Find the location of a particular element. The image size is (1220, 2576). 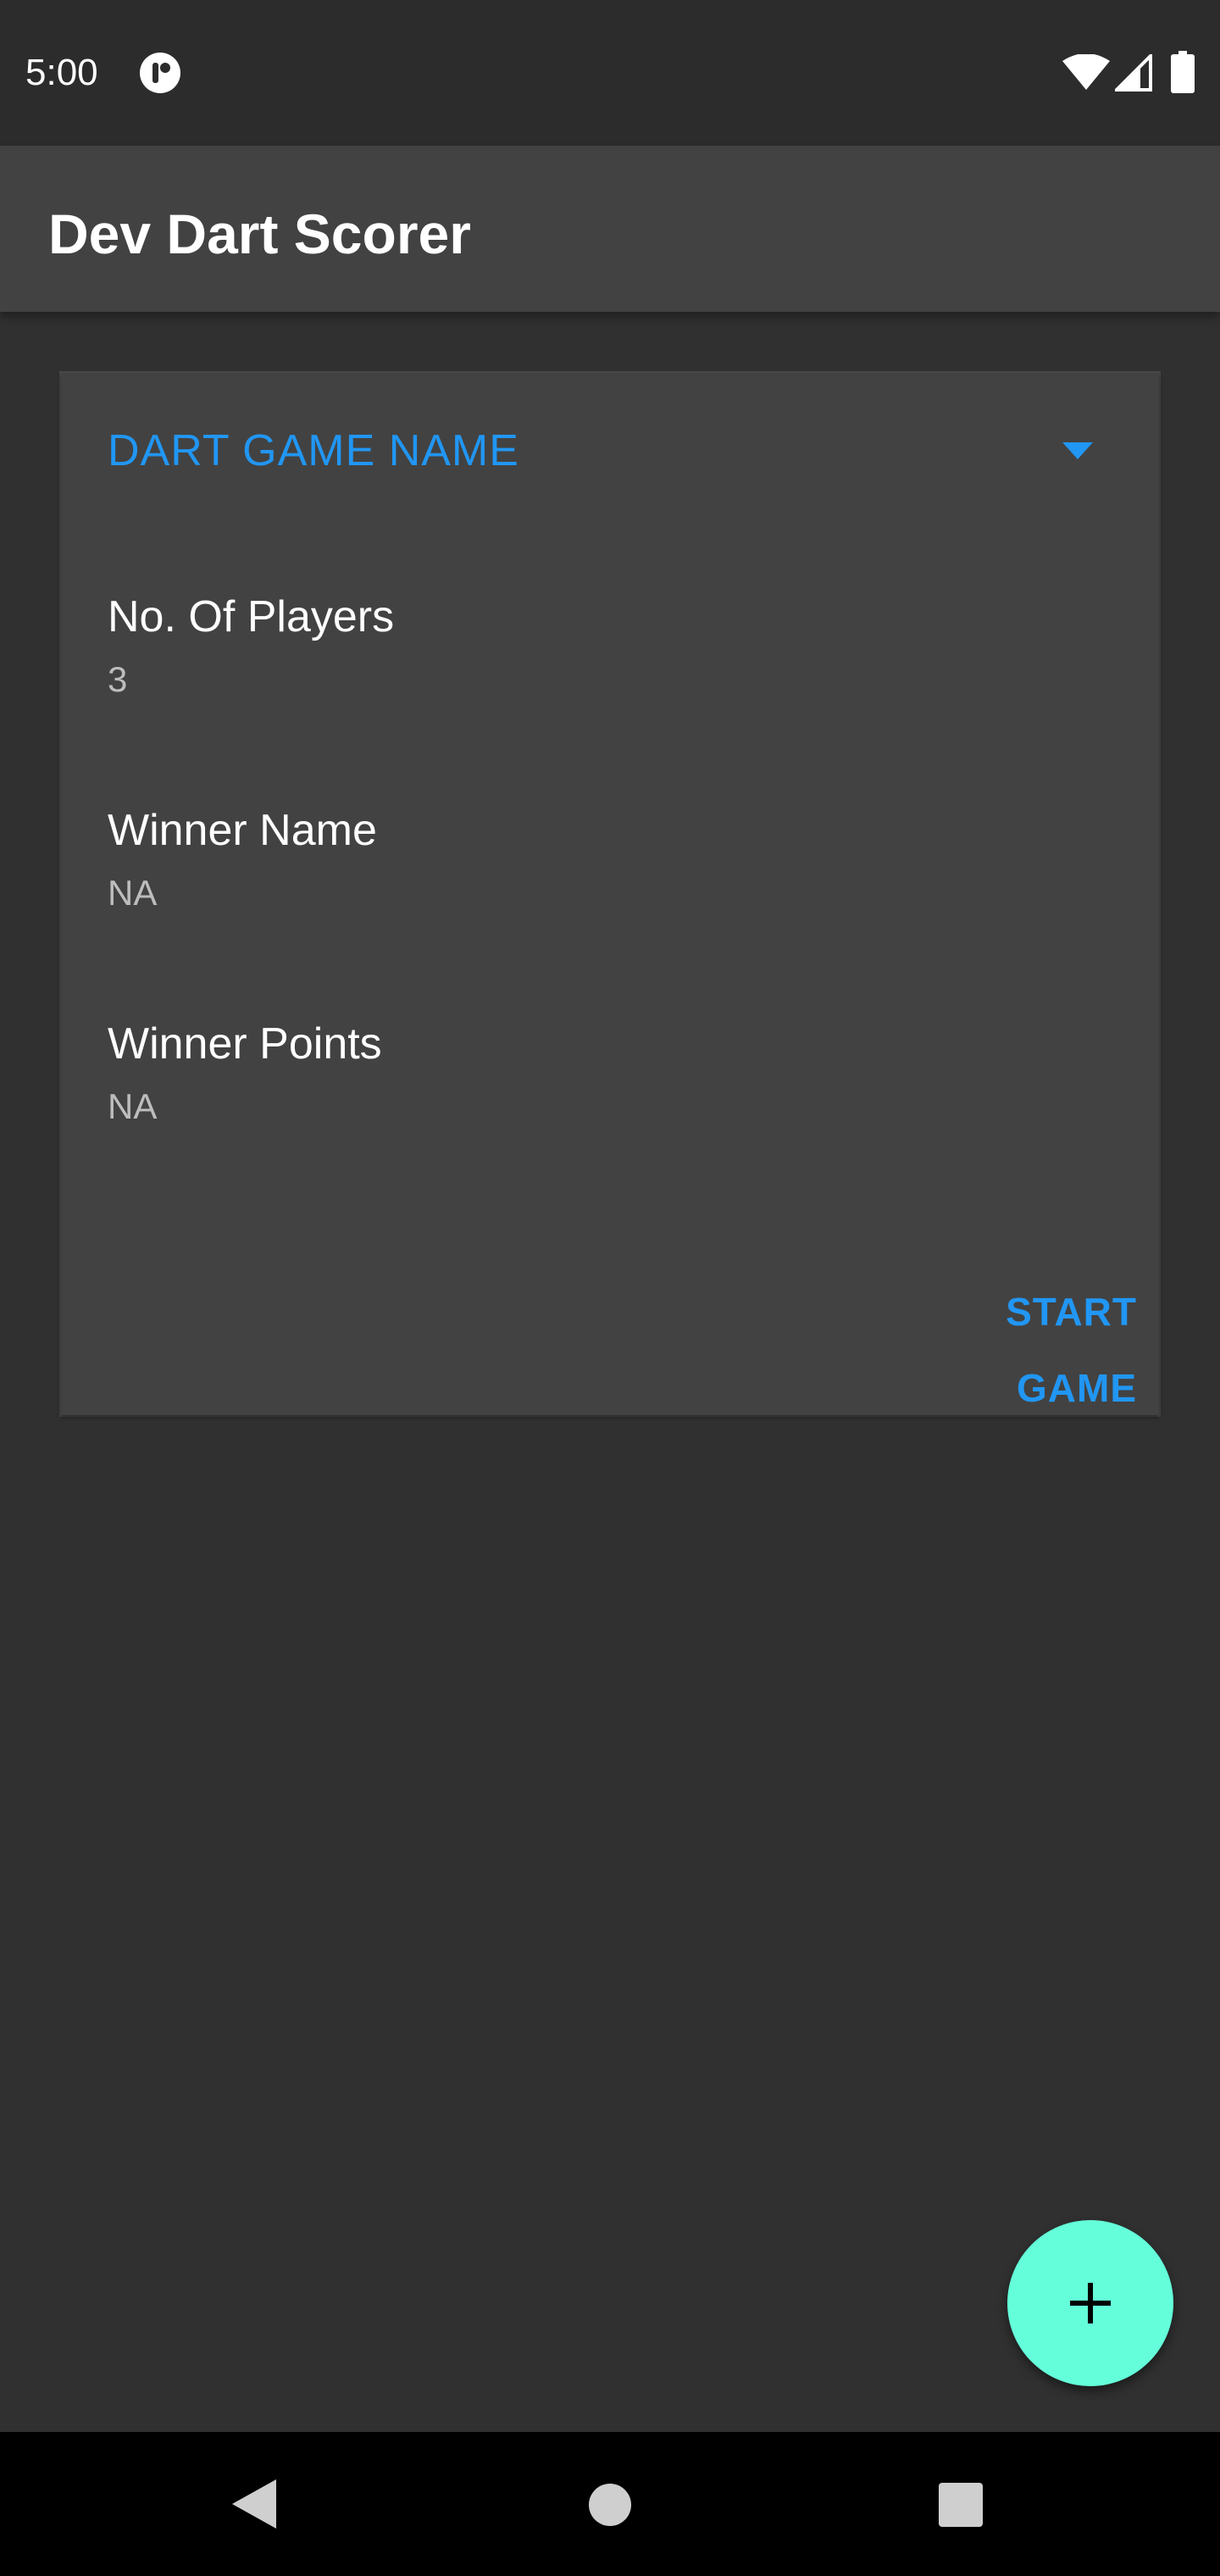

app-title: Dev Dart Scorer is located at coordinates (259, 234).